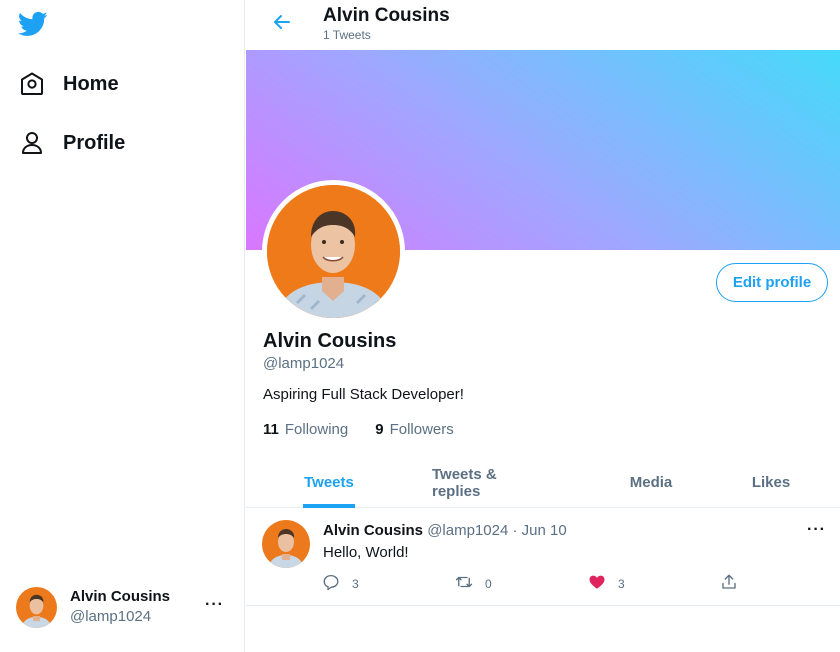 This screenshot has height=652, width=840. I want to click on account-name: Alvin Cousins, so click(120, 596).